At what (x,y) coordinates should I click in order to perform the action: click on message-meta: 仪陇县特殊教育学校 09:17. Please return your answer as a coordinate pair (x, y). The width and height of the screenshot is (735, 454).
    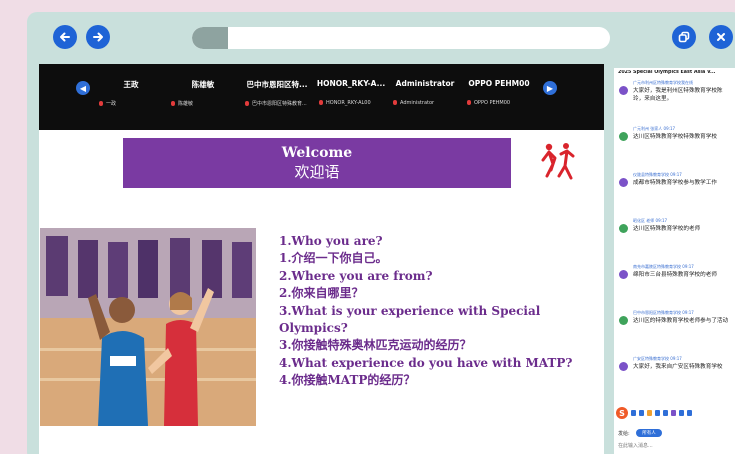
    Looking at the image, I should click on (657, 174).